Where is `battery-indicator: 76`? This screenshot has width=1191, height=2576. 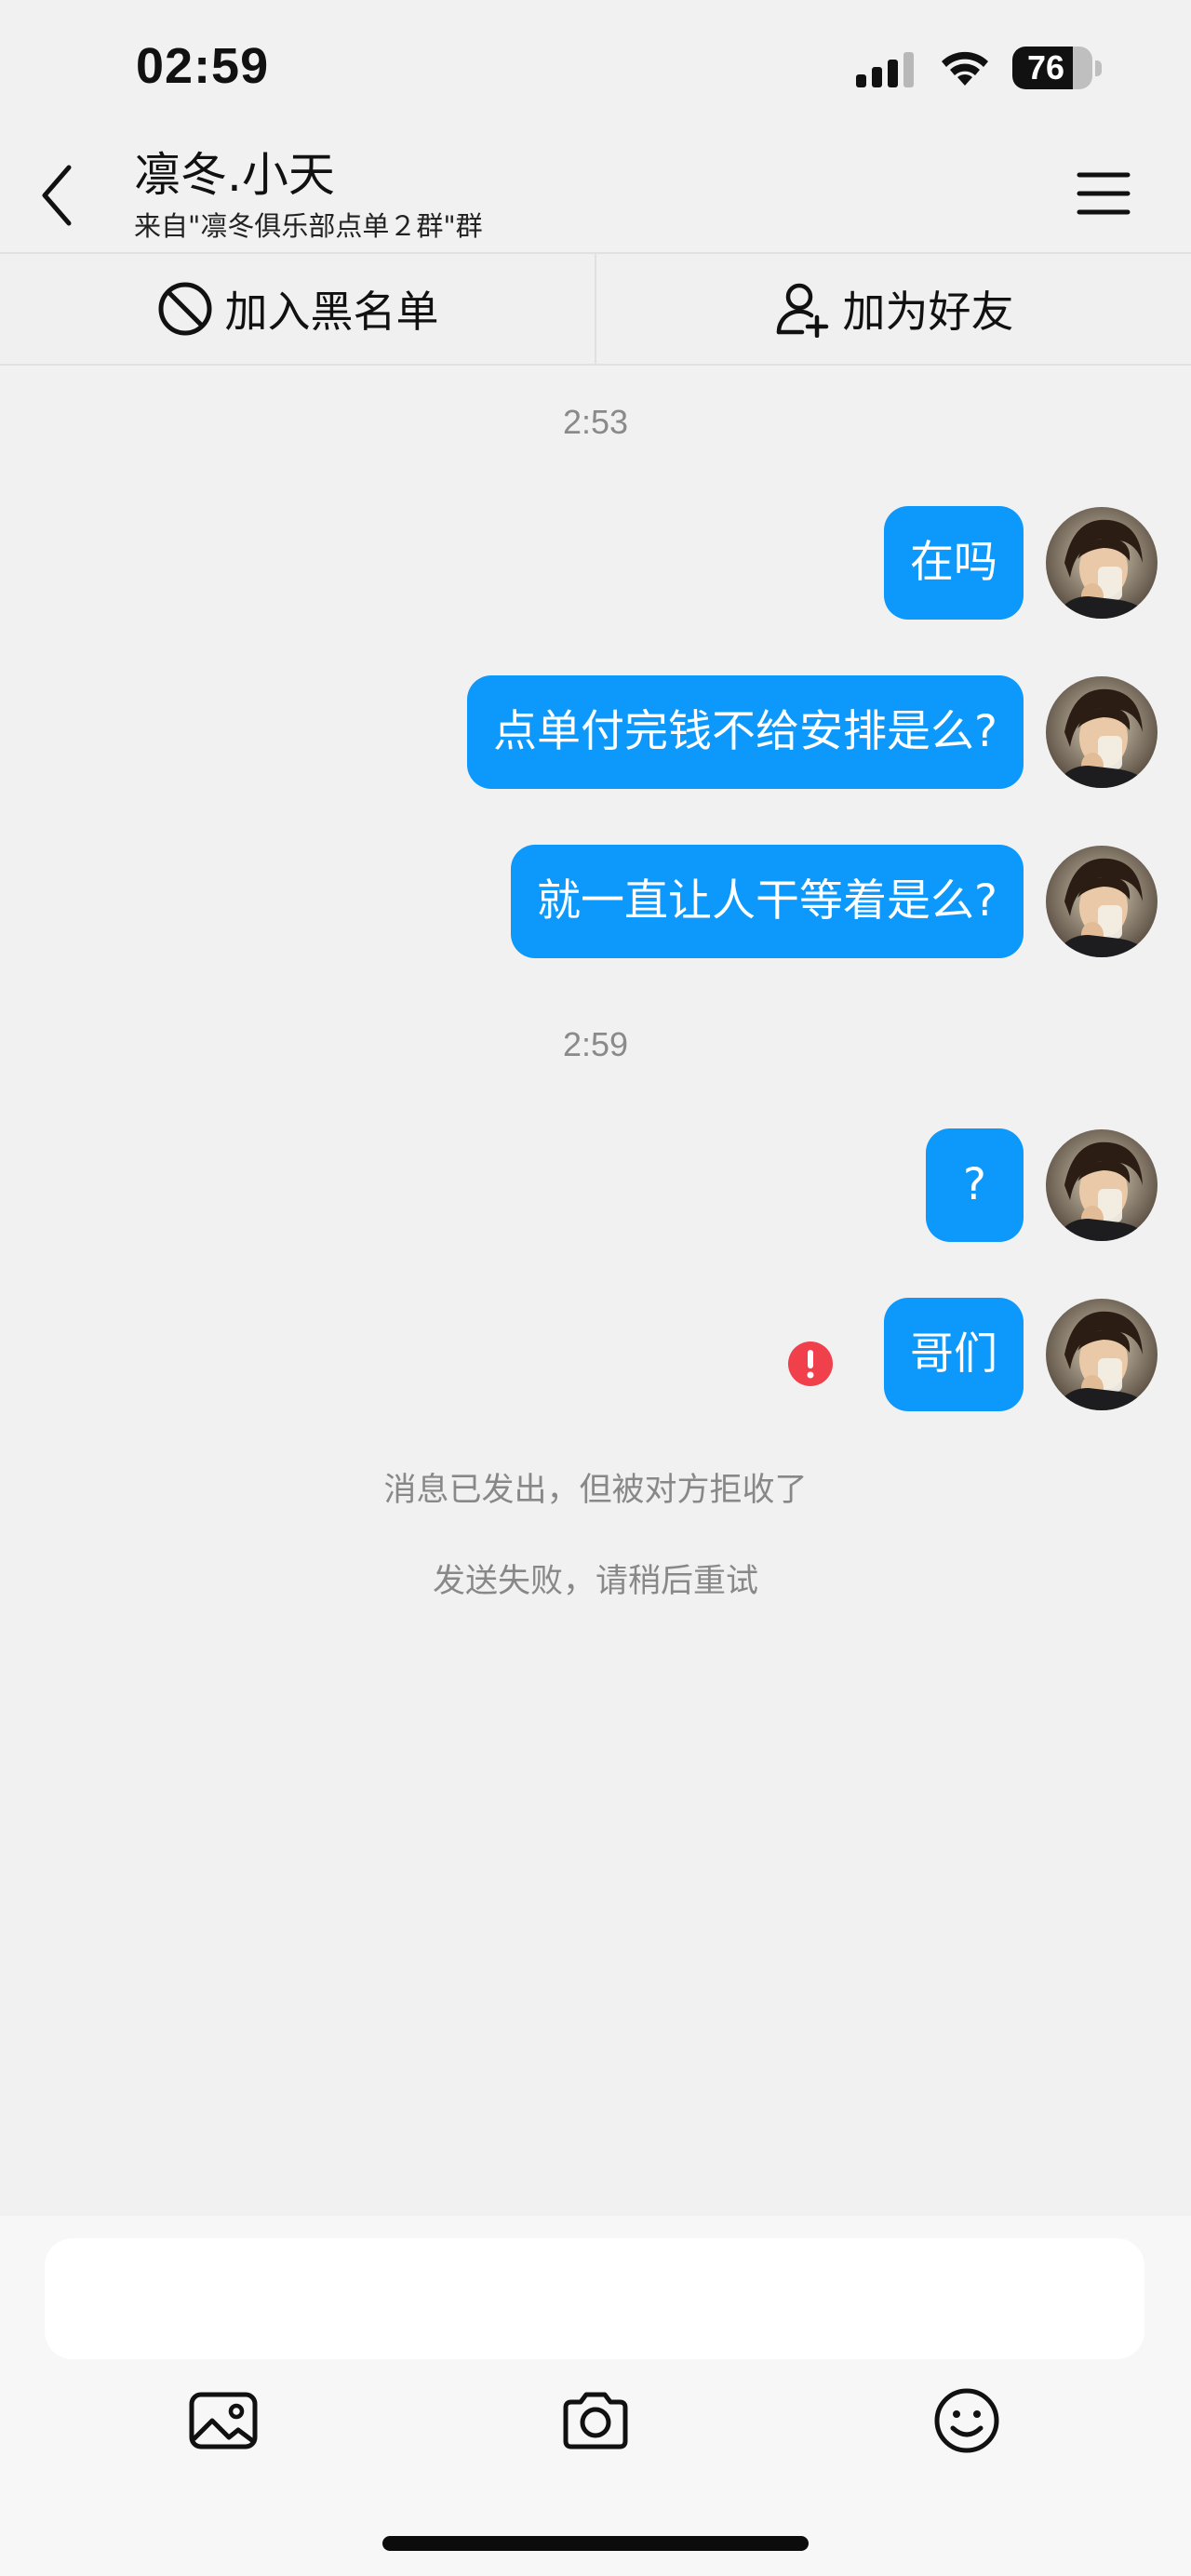
battery-indicator: 76 is located at coordinates (1057, 69).